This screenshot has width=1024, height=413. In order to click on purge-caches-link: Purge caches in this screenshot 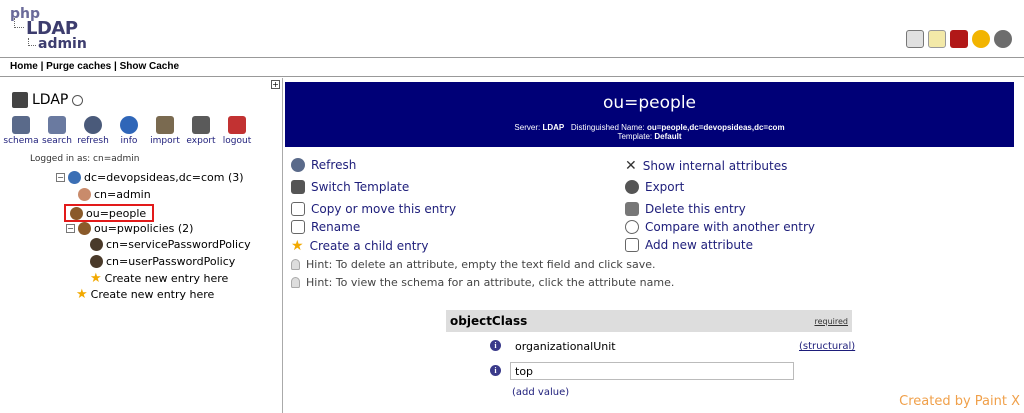, I will do `click(78, 66)`.